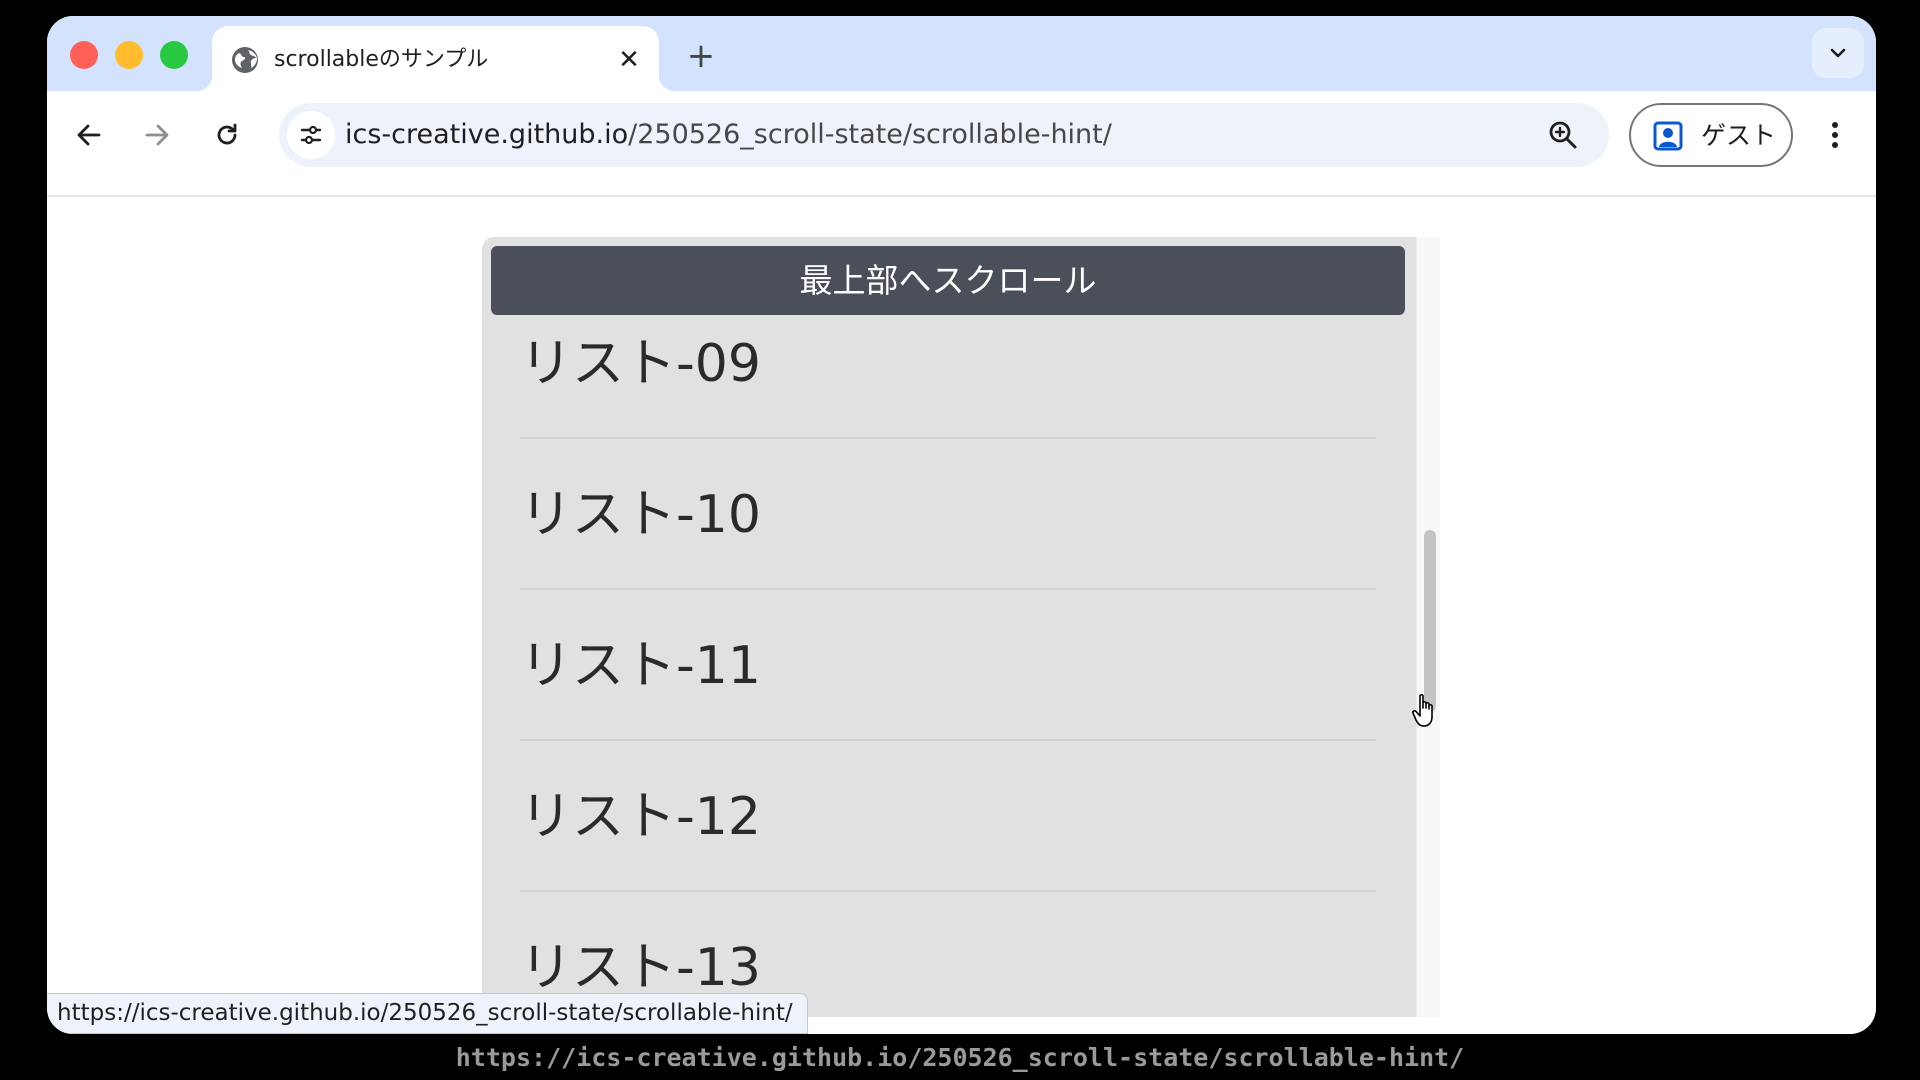 This screenshot has height=1080, width=1920. I want to click on reload-button, so click(227, 135).